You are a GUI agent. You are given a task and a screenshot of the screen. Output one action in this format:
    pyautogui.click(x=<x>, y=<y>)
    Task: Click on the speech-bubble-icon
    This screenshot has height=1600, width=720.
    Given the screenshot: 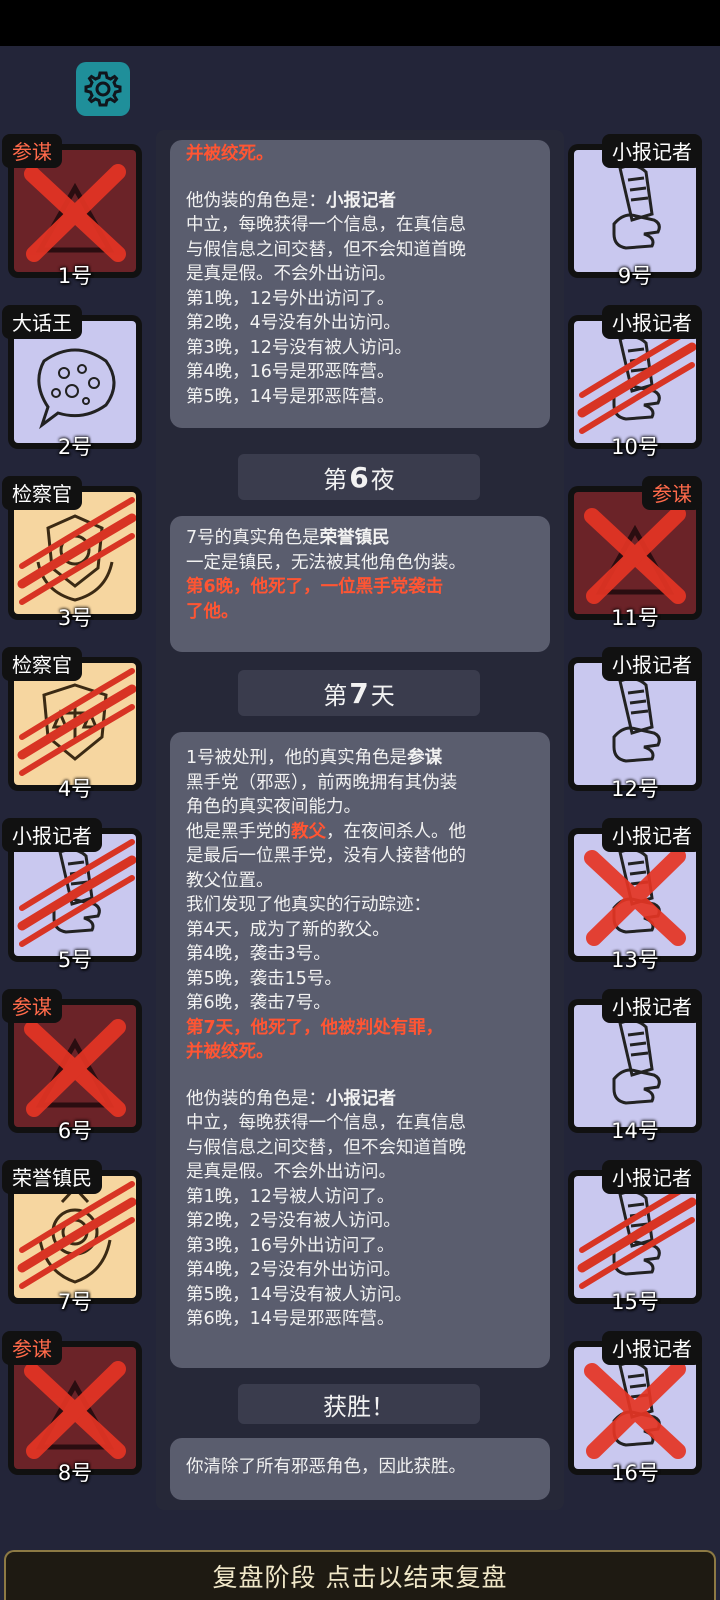 What is the action you would take?
    pyautogui.click(x=76, y=389)
    